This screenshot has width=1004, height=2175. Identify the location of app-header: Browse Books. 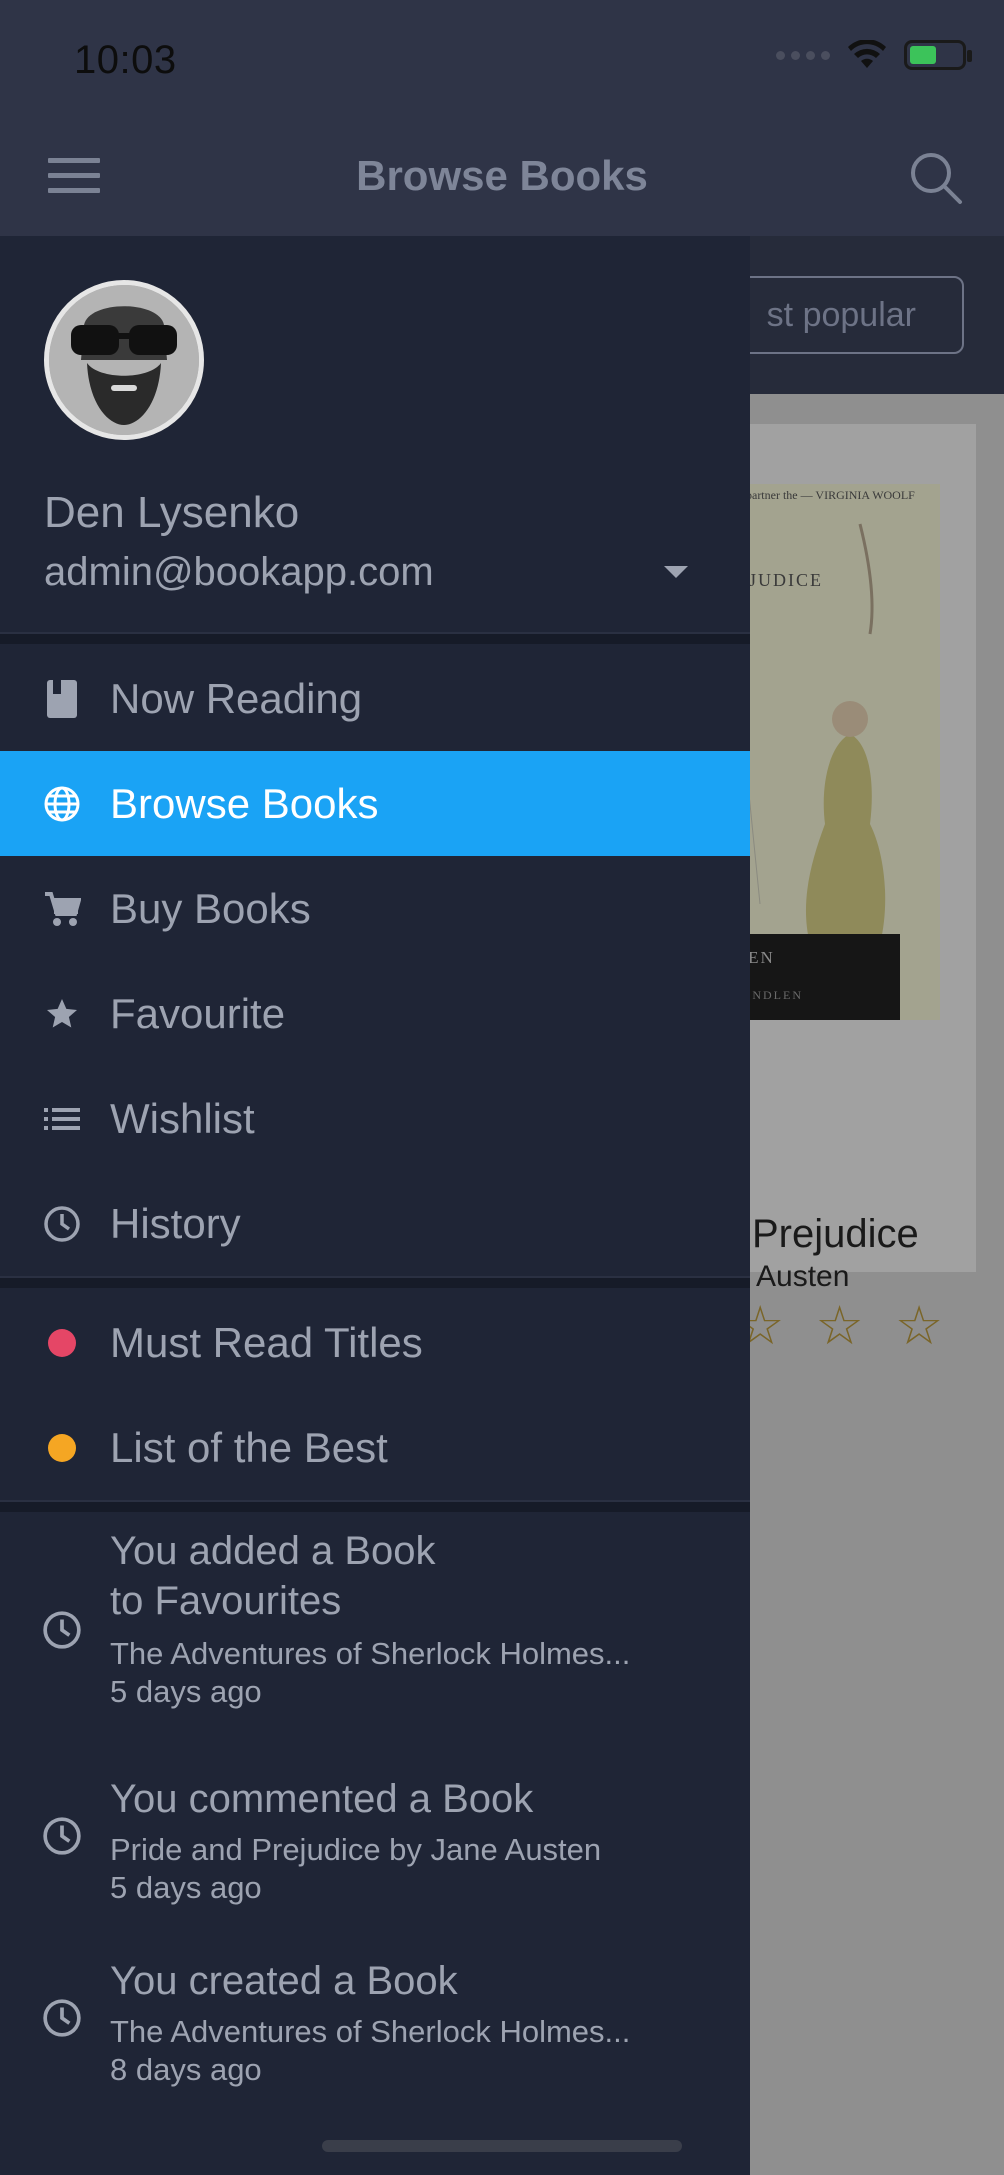
(502, 178).